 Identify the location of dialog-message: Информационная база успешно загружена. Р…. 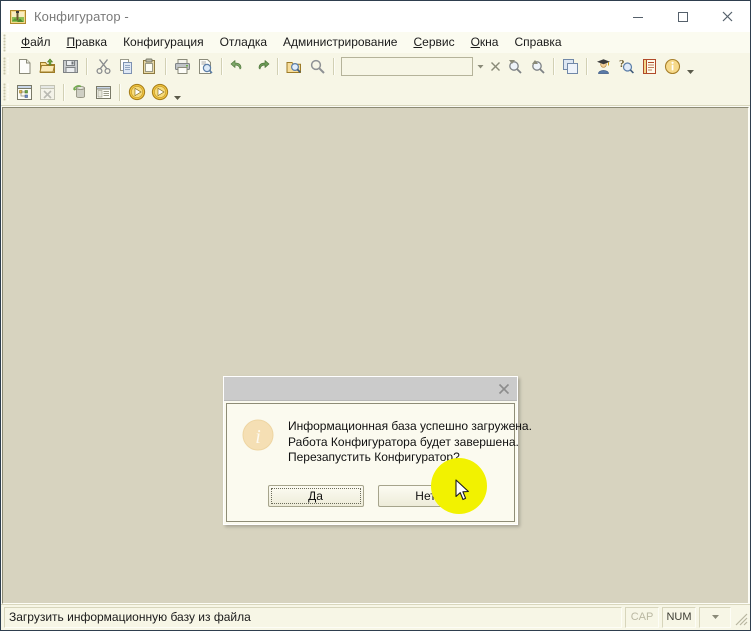
(410, 442).